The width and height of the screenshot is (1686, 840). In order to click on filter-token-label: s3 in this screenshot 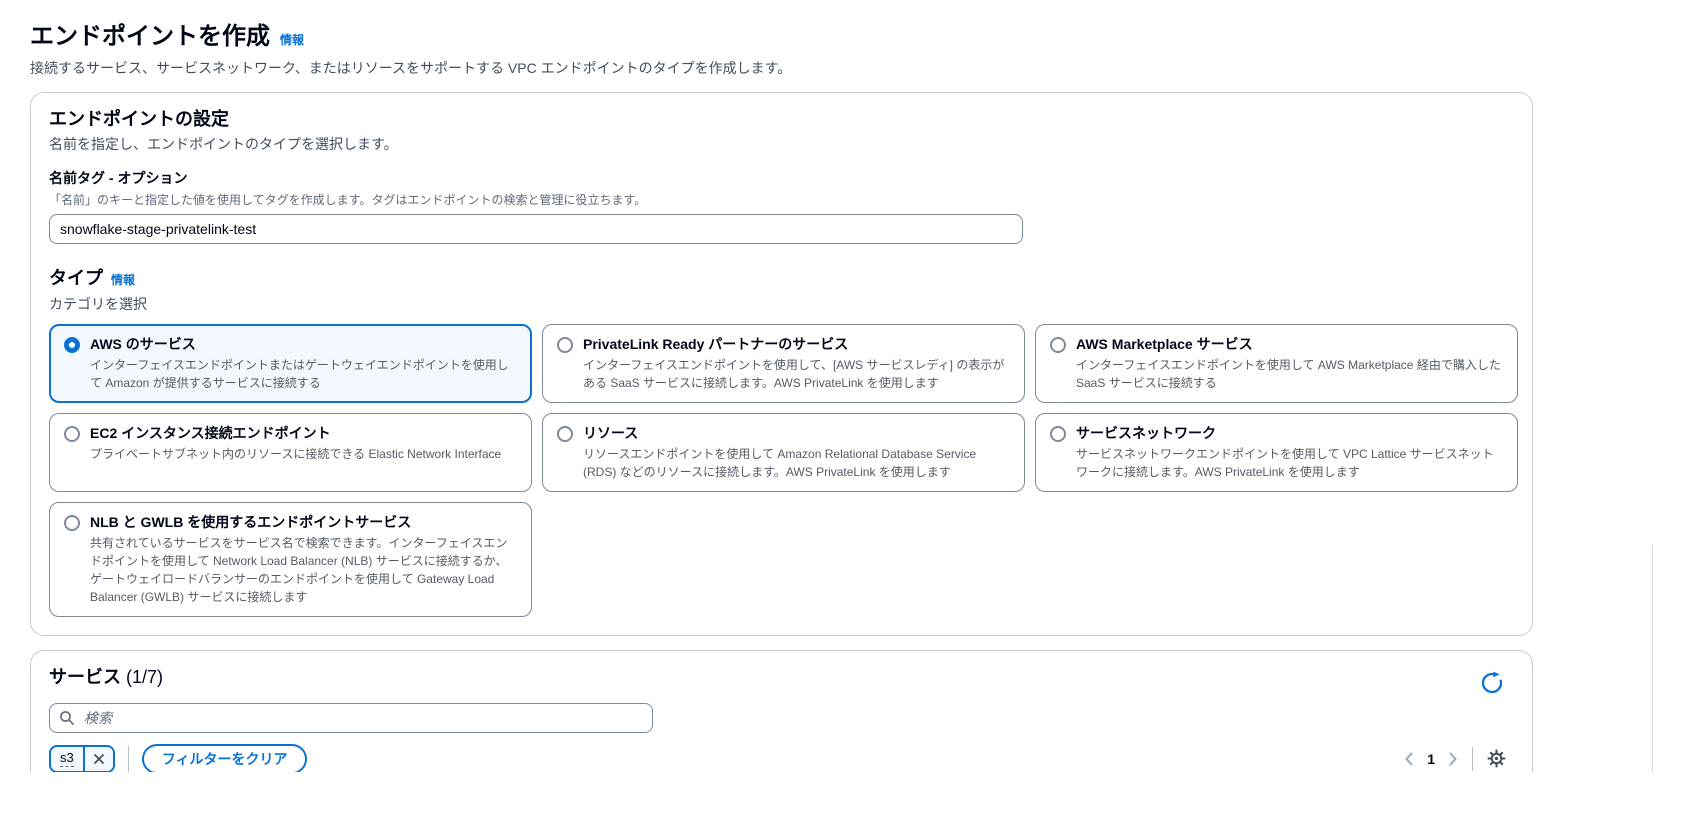, I will do `click(67, 759)`.